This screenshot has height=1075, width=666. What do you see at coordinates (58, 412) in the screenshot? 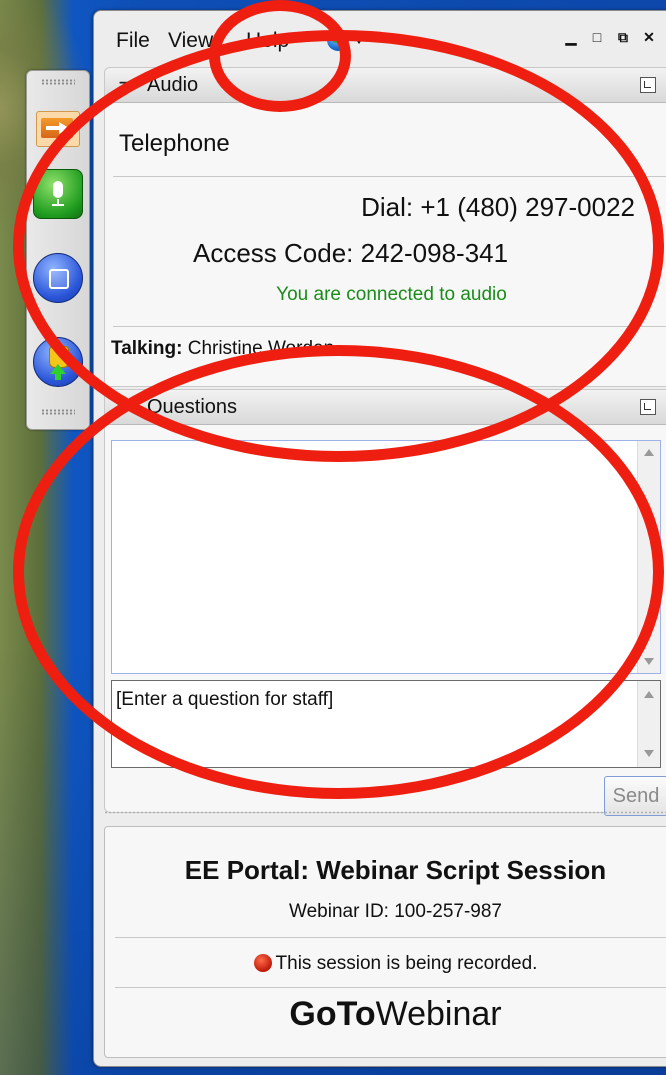
I see `toolbar-grip-bottom` at bounding box center [58, 412].